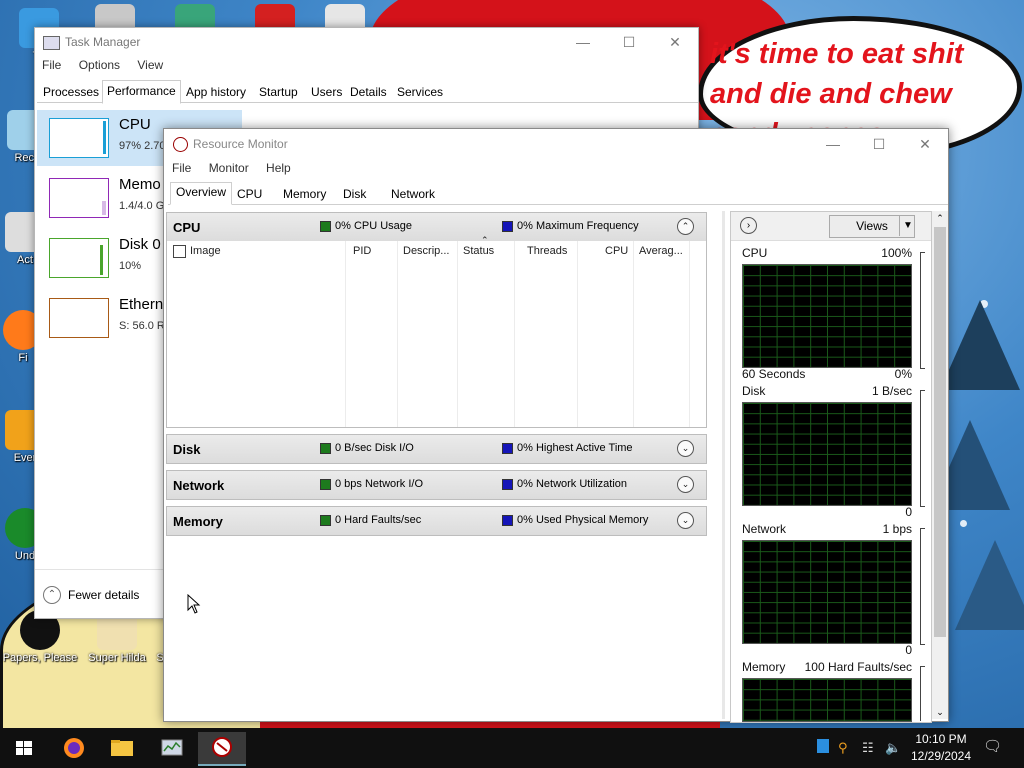 This screenshot has height=768, width=1024. I want to click on start-button, so click(24, 748).